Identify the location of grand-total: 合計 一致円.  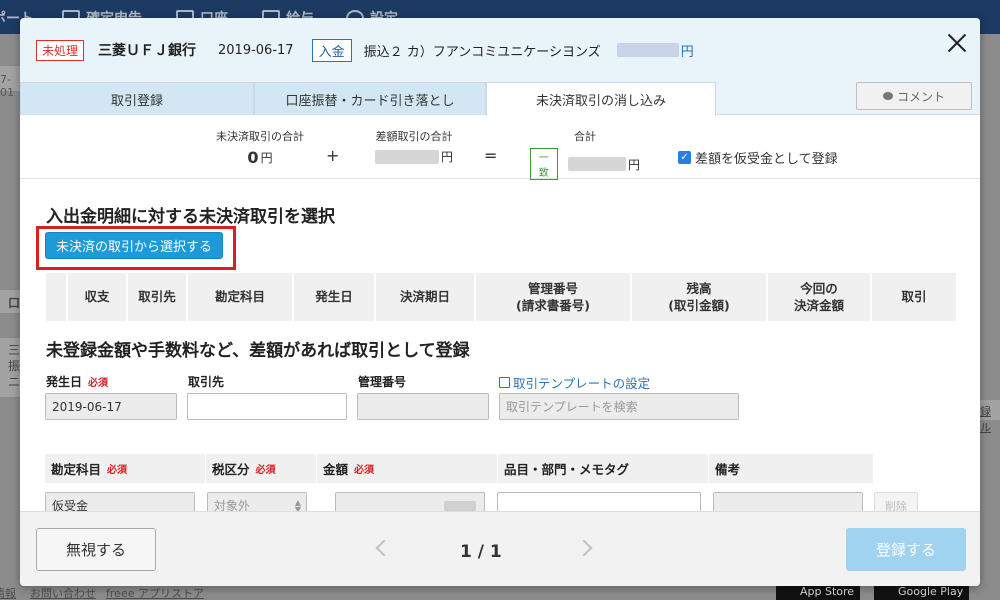
(585, 154).